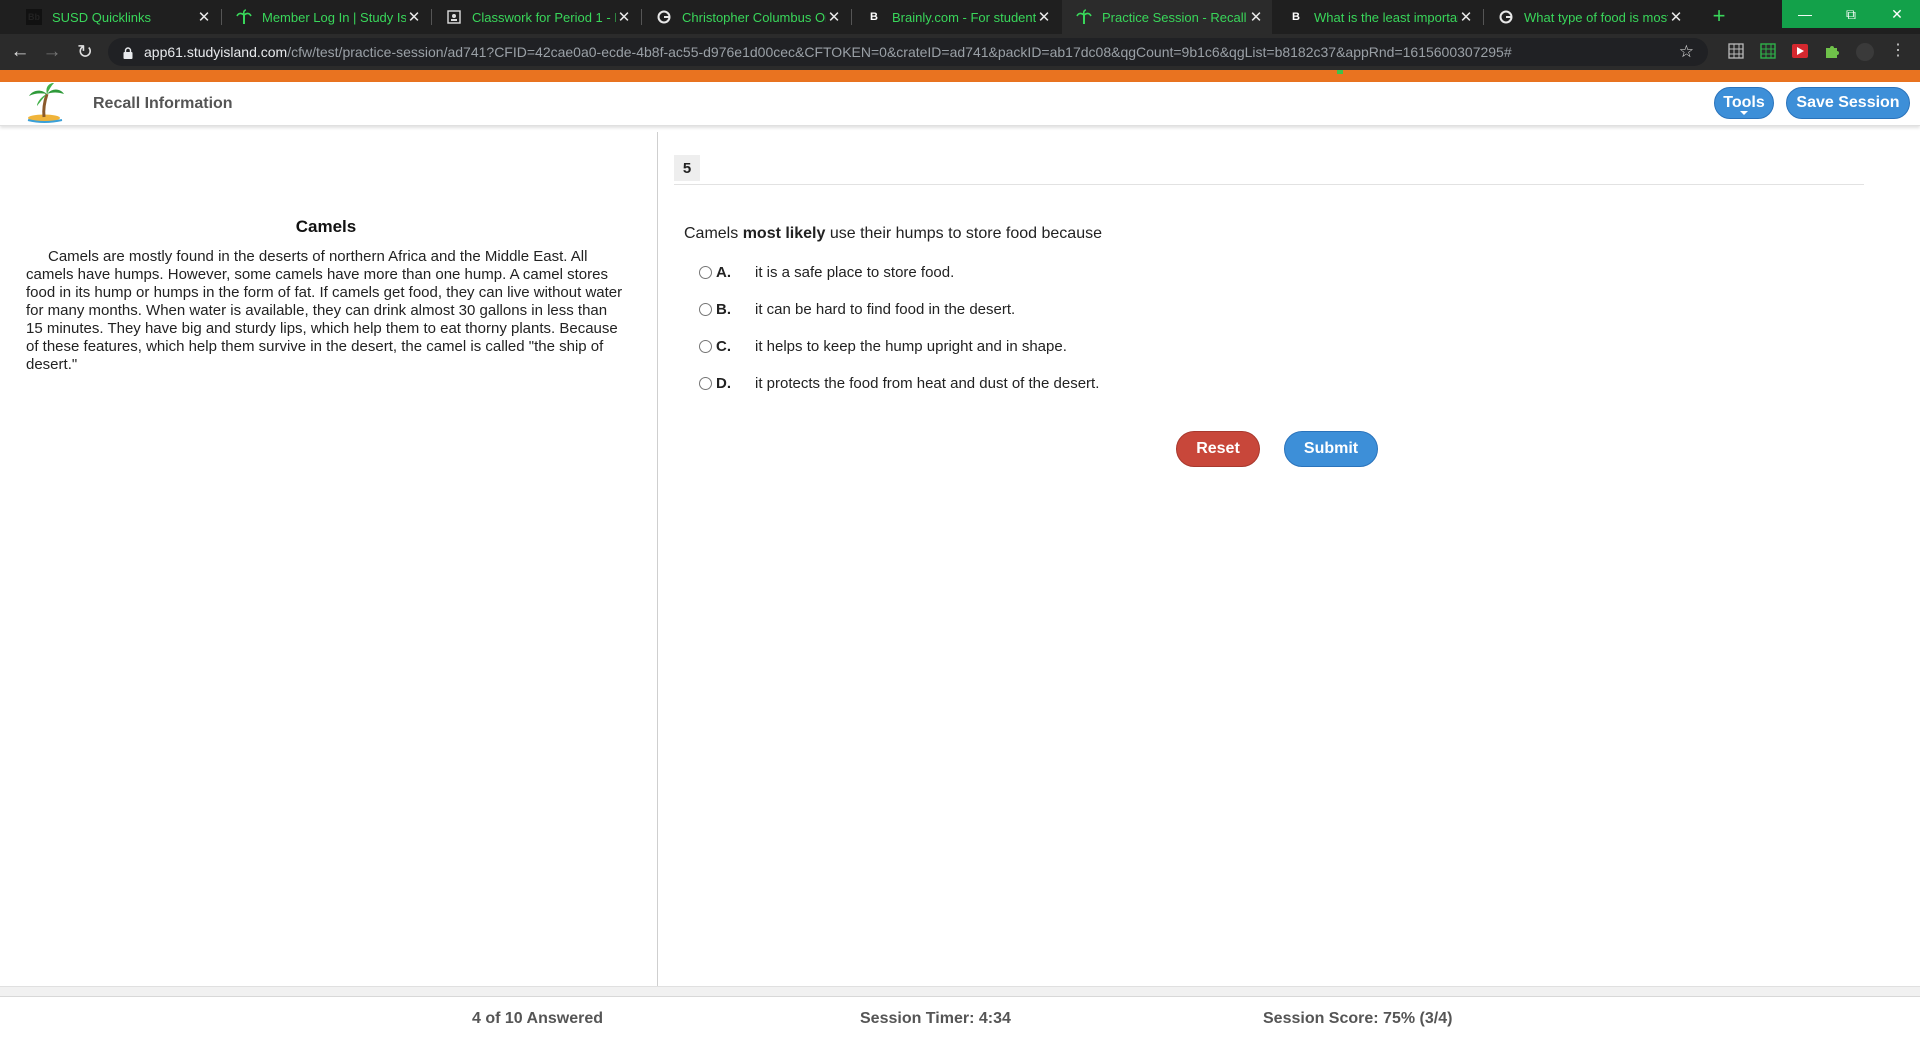 This screenshot has height=1040, width=1920. I want to click on choice-a: A. it is a safe place to store food., so click(826, 272).